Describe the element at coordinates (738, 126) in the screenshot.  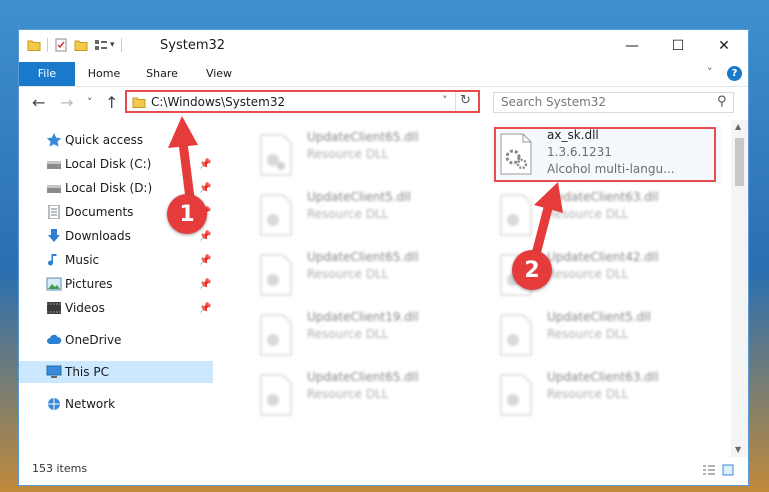
I see `scroll-up-icon: ▲` at that location.